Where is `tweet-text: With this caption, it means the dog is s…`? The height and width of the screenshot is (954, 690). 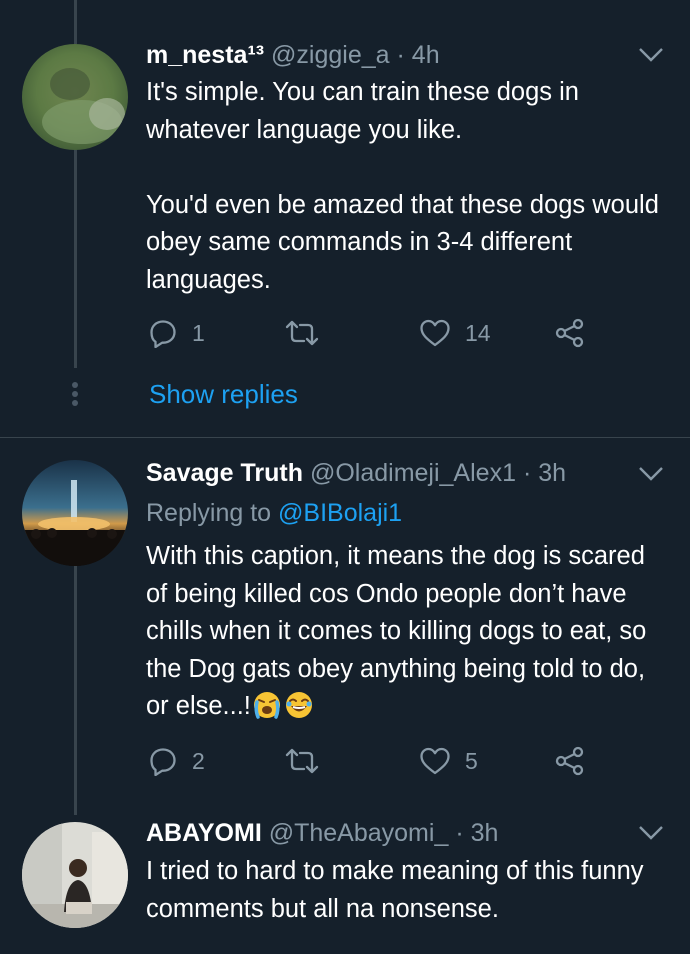 tweet-text: With this caption, it means the dog is s… is located at coordinates (403, 632).